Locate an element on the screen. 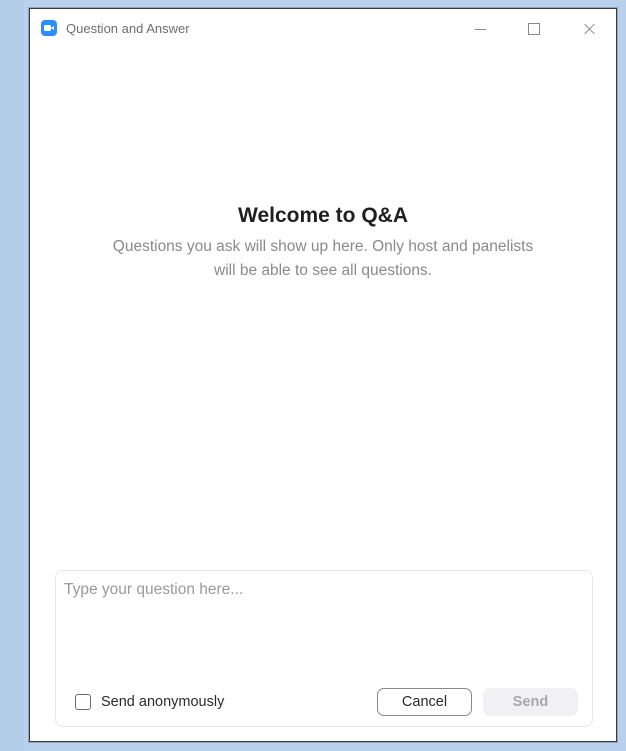  close-icon is located at coordinates (589, 29).